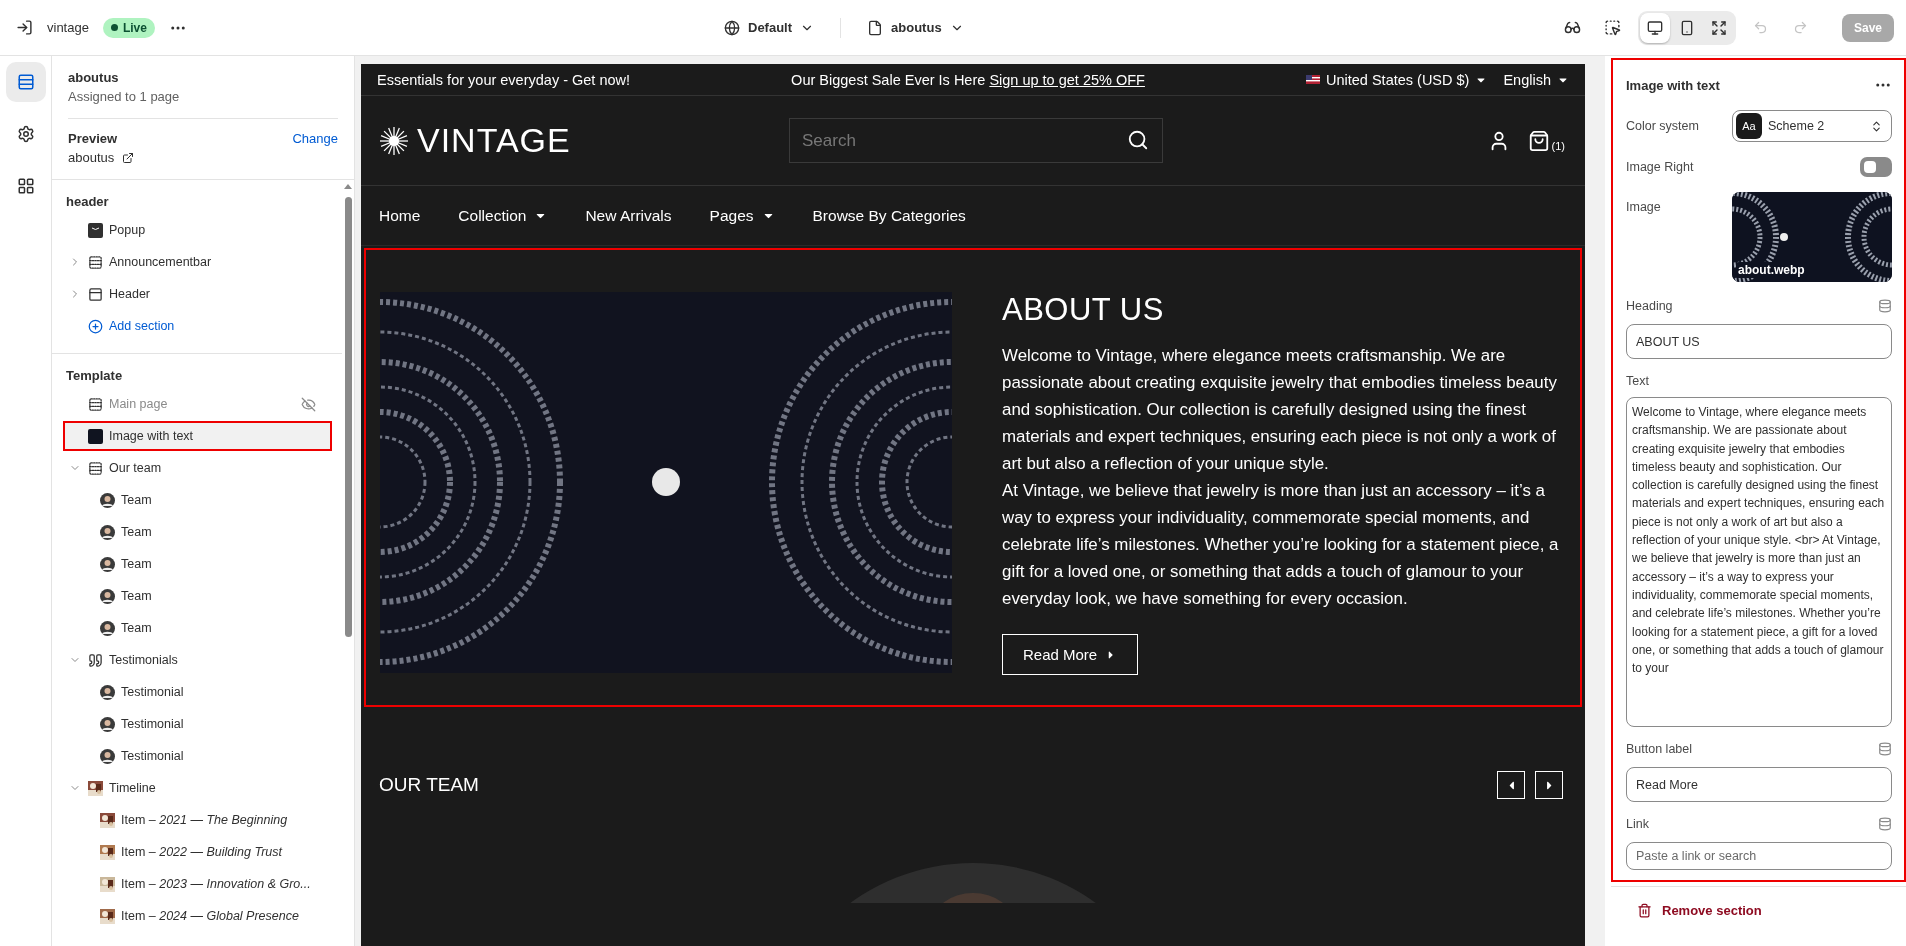 The image size is (1906, 946). Describe the element at coordinates (315, 138) in the screenshot. I see `change-link: Change` at that location.